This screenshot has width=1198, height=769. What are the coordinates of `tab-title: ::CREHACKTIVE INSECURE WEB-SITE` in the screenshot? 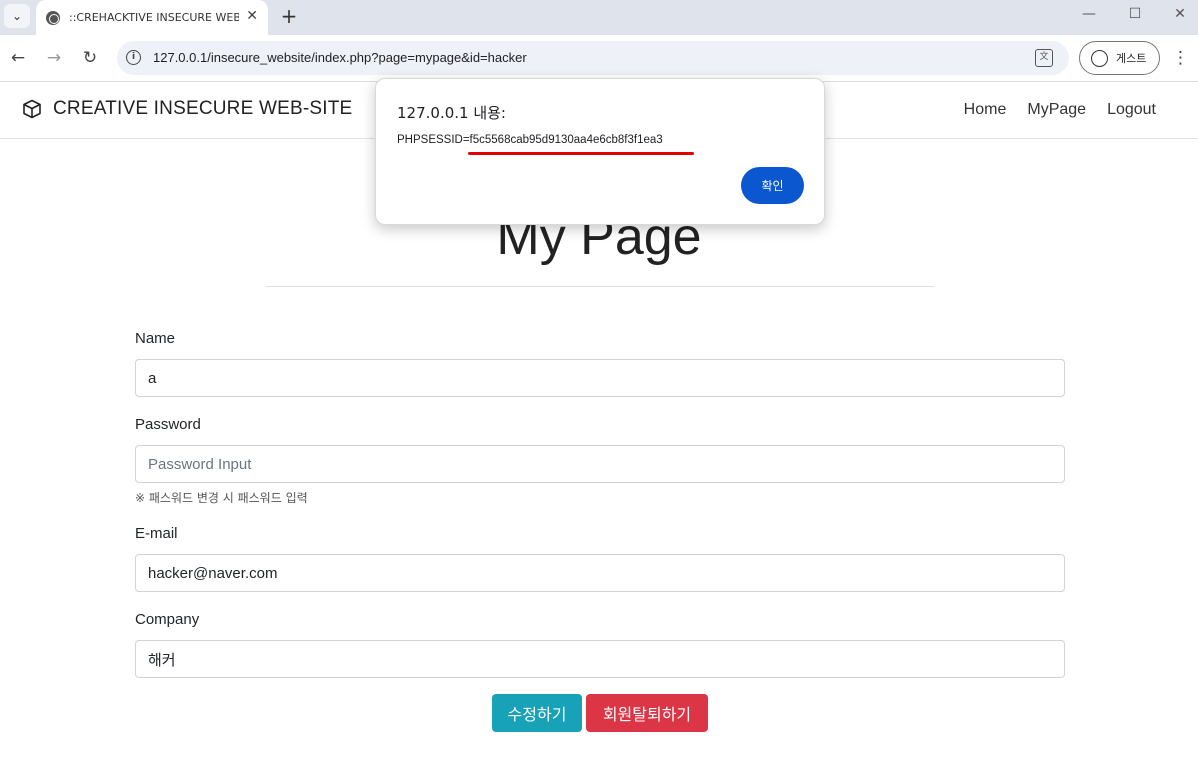 It's located at (154, 17).